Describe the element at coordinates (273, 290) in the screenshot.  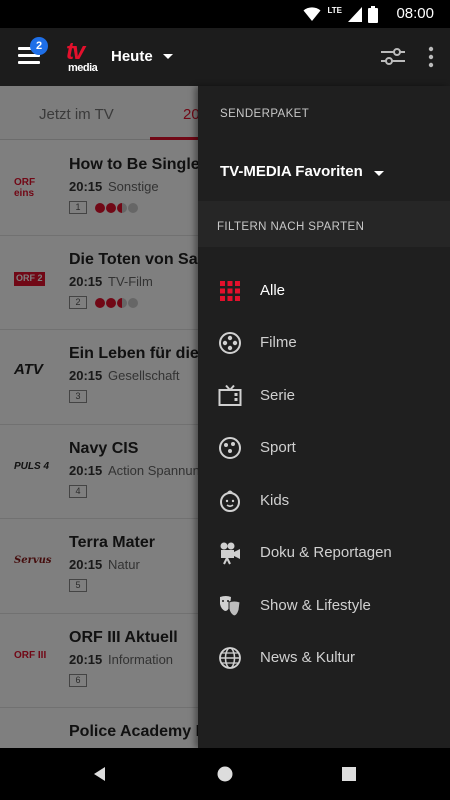
I see `category-label: Alle` at that location.